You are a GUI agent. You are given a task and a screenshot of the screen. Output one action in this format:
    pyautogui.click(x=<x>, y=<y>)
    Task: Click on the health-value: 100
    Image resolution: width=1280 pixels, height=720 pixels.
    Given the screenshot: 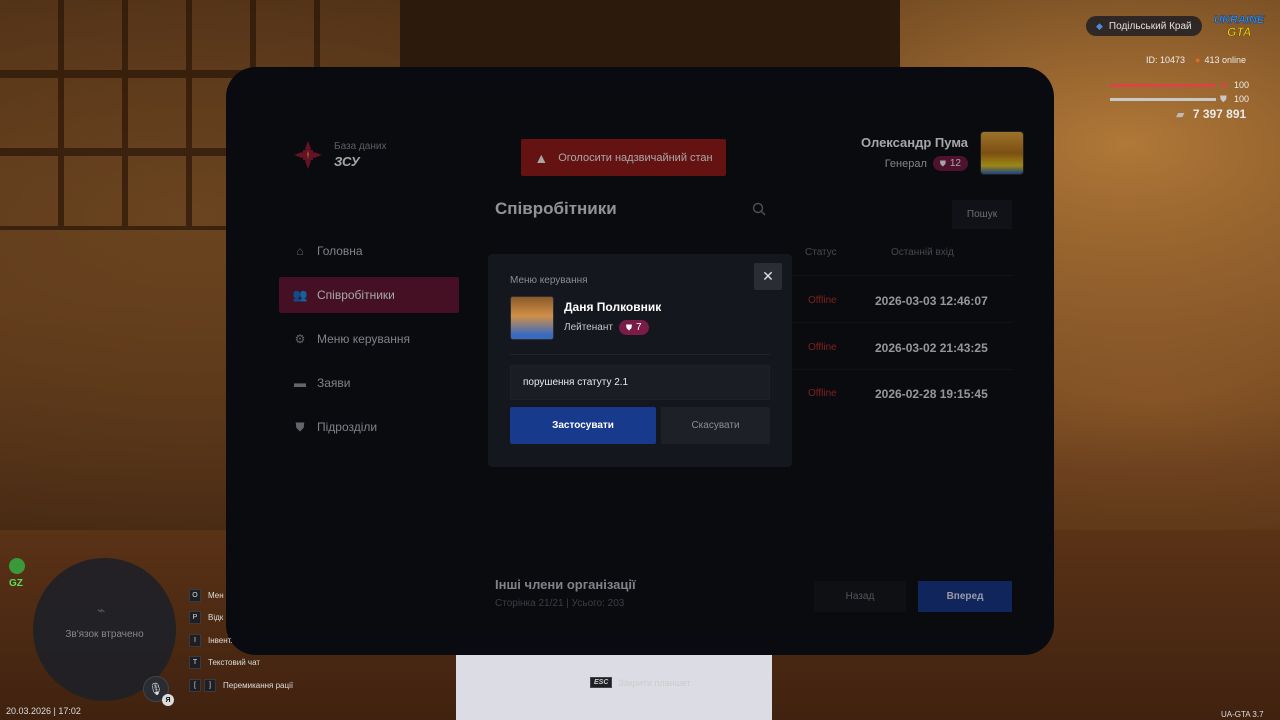 What is the action you would take?
    pyautogui.click(x=1242, y=85)
    